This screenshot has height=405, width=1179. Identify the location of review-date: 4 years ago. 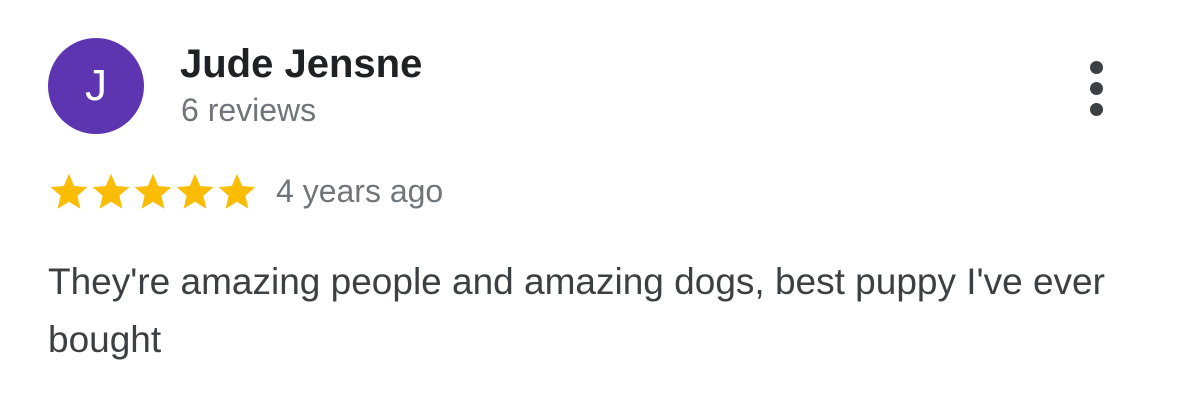
(360, 191).